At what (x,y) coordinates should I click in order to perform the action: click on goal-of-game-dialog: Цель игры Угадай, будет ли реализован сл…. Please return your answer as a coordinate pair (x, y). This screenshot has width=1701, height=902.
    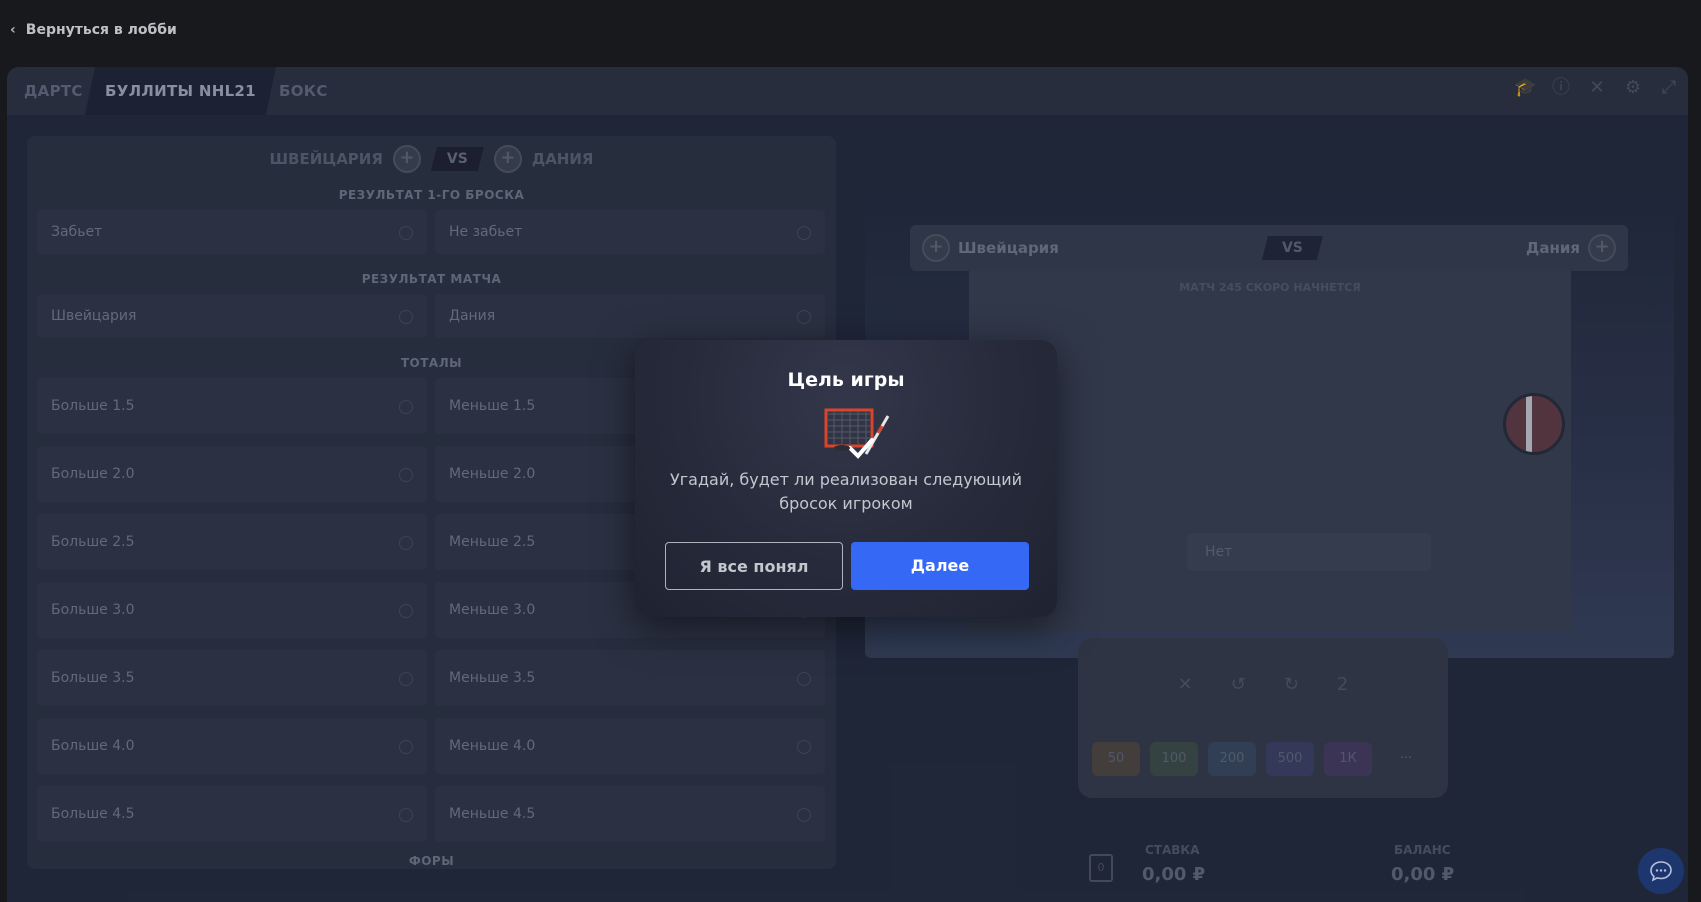
    Looking at the image, I should click on (846, 478).